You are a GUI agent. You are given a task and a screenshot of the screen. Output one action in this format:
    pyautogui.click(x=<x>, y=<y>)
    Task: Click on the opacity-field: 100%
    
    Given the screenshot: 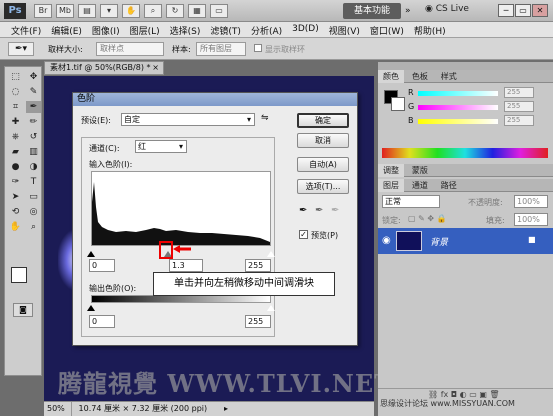 What is the action you would take?
    pyautogui.click(x=531, y=201)
    